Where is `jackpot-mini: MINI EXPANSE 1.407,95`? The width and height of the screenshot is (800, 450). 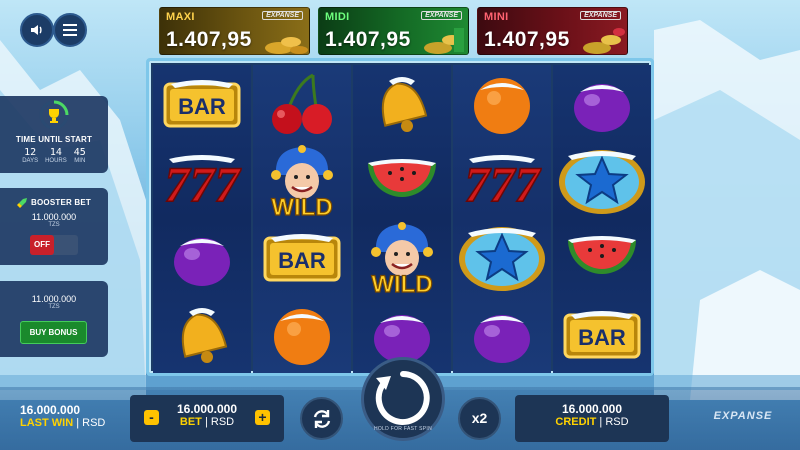
jackpot-mini: MINI EXPANSE 1.407,95 is located at coordinates (552, 31).